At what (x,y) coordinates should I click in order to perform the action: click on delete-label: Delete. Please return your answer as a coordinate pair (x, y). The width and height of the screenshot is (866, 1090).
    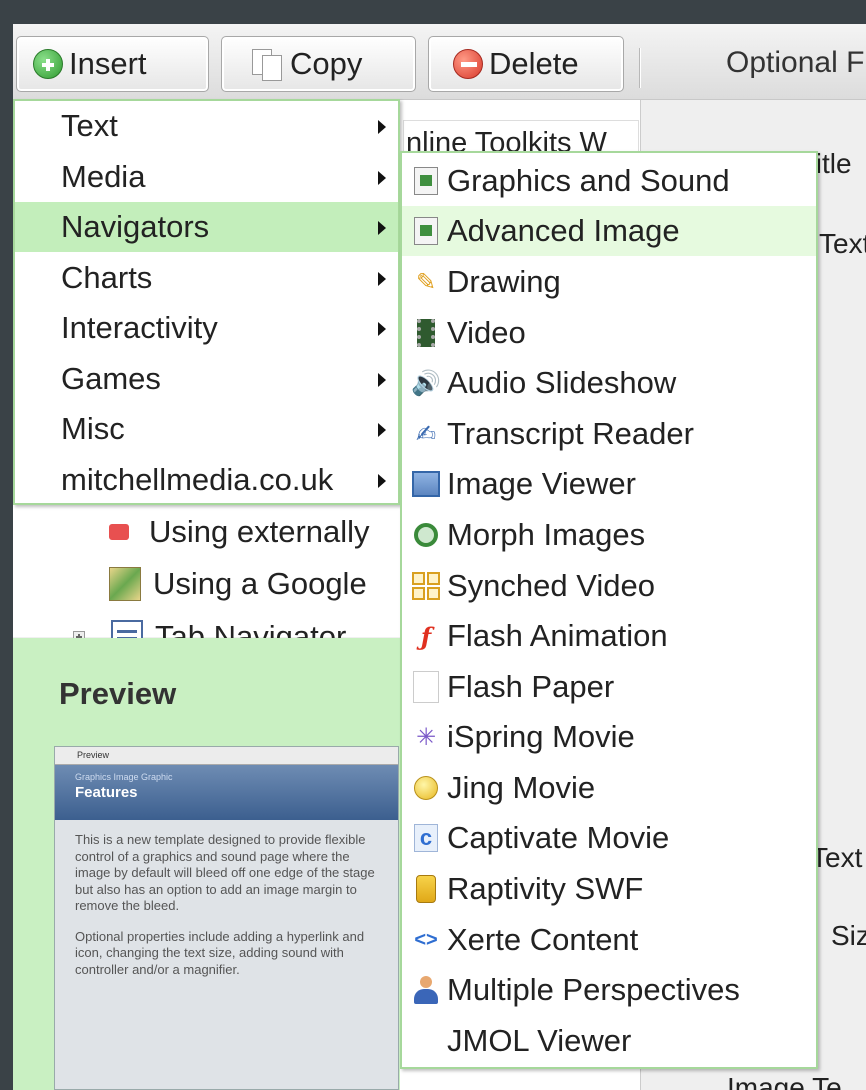
    Looking at the image, I should click on (534, 63).